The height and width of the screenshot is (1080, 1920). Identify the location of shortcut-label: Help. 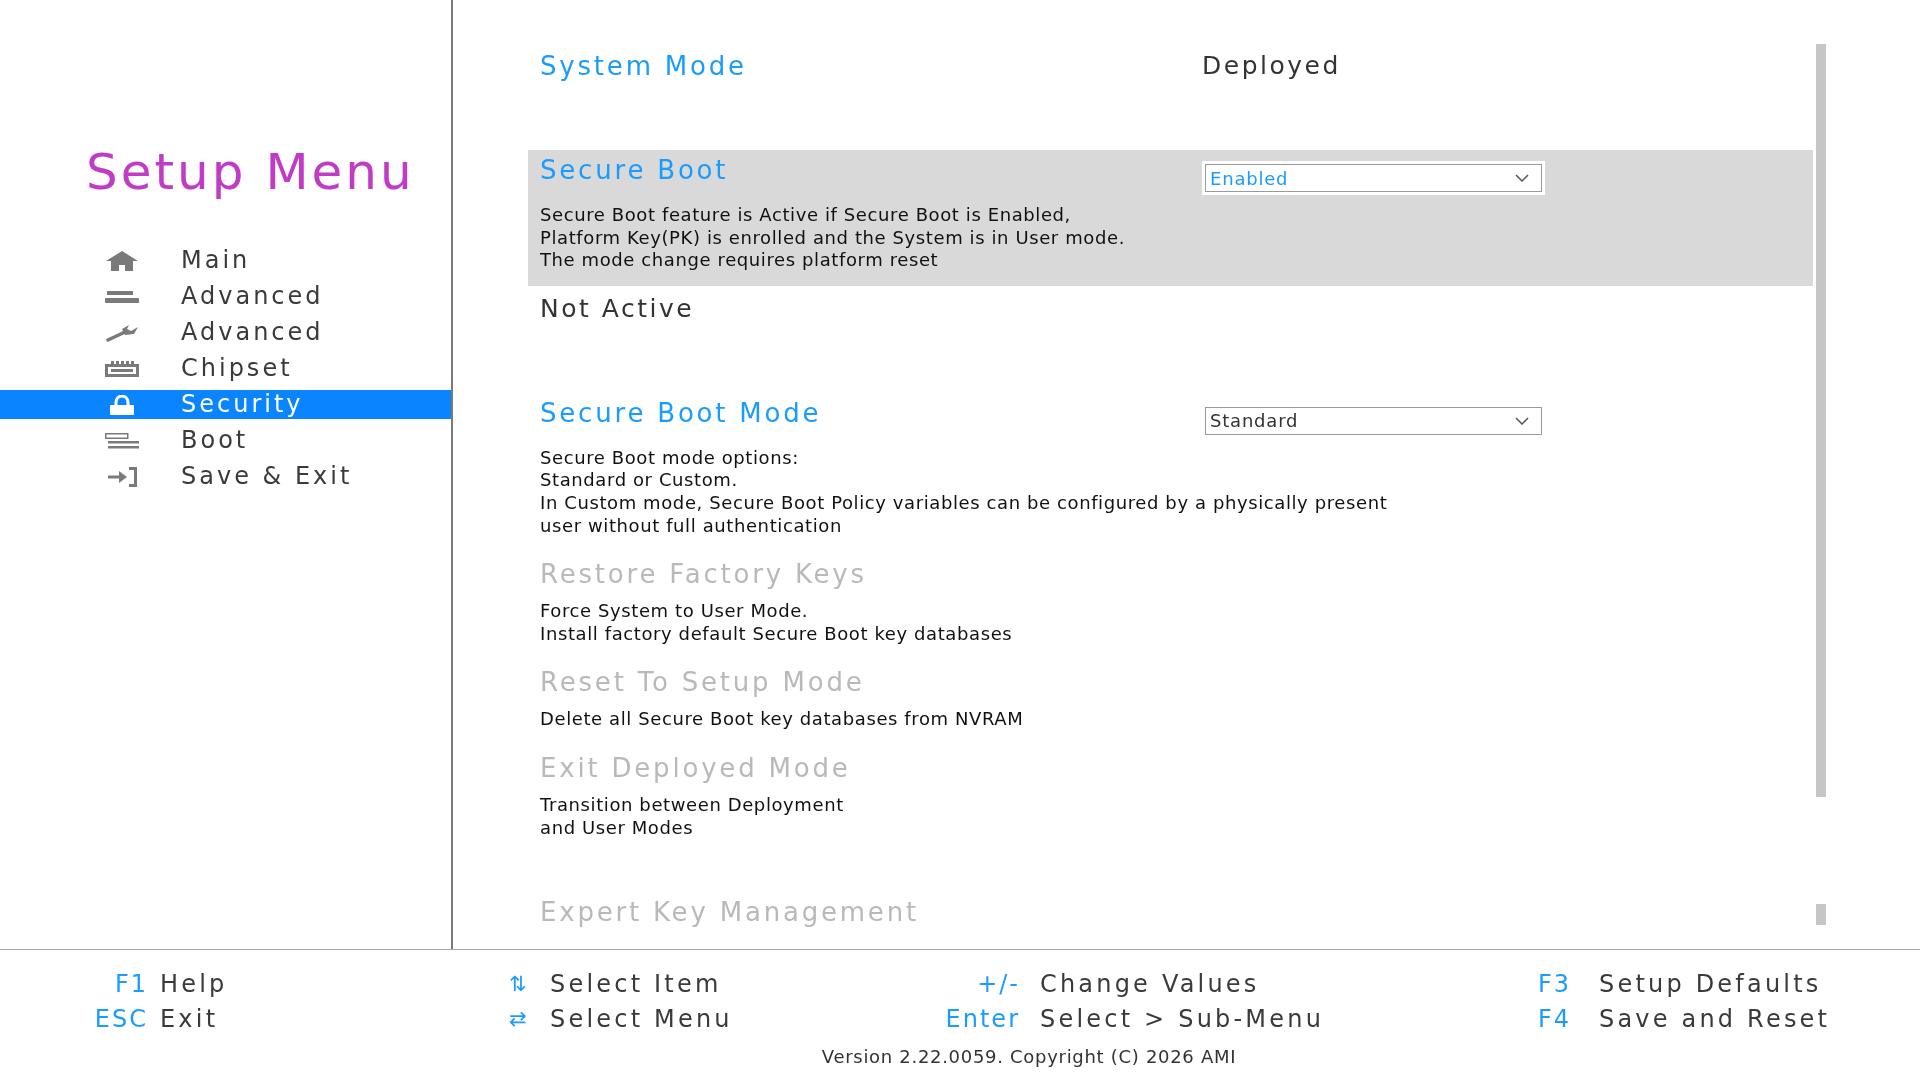
(194, 984).